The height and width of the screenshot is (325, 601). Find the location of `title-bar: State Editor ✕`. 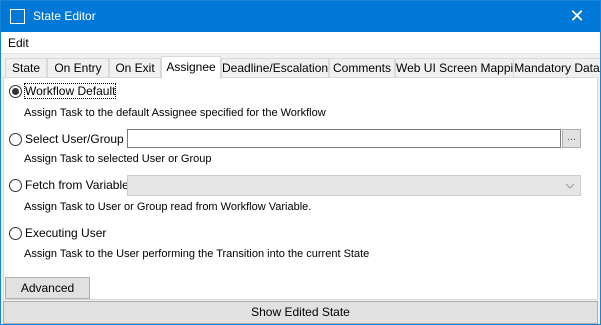

title-bar: State Editor ✕ is located at coordinates (300, 16).